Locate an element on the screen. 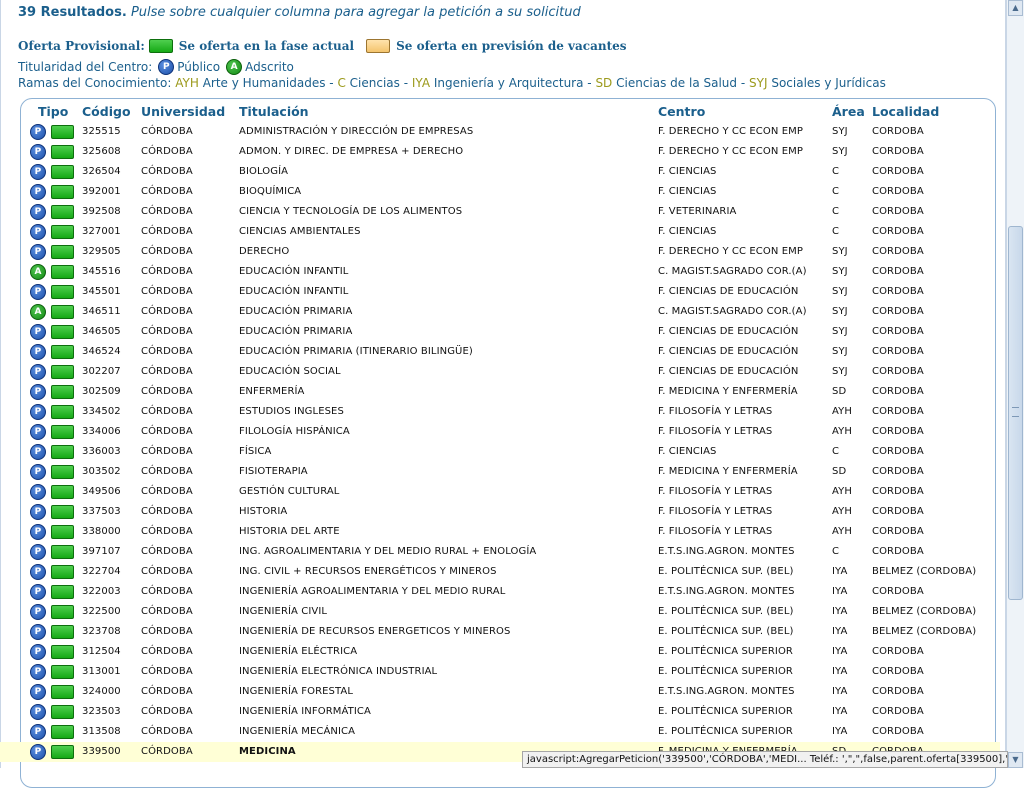  cell-area: AYH is located at coordinates (842, 411).